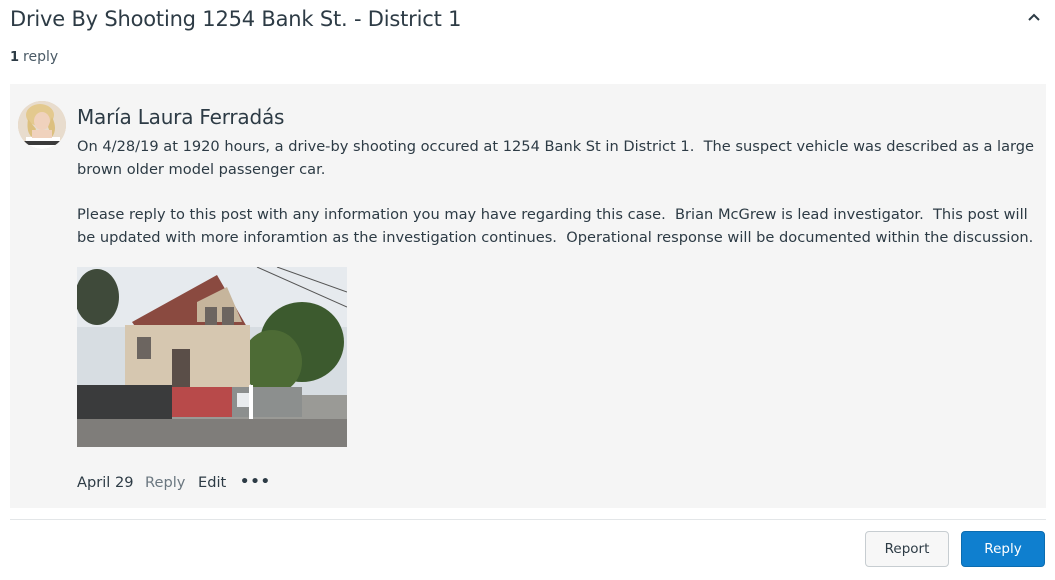 Image resolution: width=1055 pixels, height=580 pixels. I want to click on more-options-icon: •••, so click(255, 481).